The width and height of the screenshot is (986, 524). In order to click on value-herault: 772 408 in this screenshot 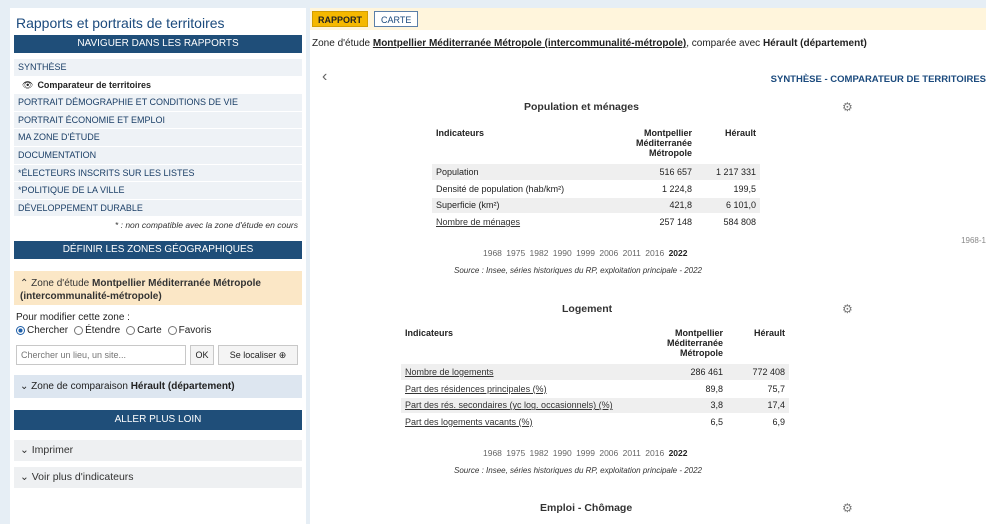, I will do `click(758, 372)`.